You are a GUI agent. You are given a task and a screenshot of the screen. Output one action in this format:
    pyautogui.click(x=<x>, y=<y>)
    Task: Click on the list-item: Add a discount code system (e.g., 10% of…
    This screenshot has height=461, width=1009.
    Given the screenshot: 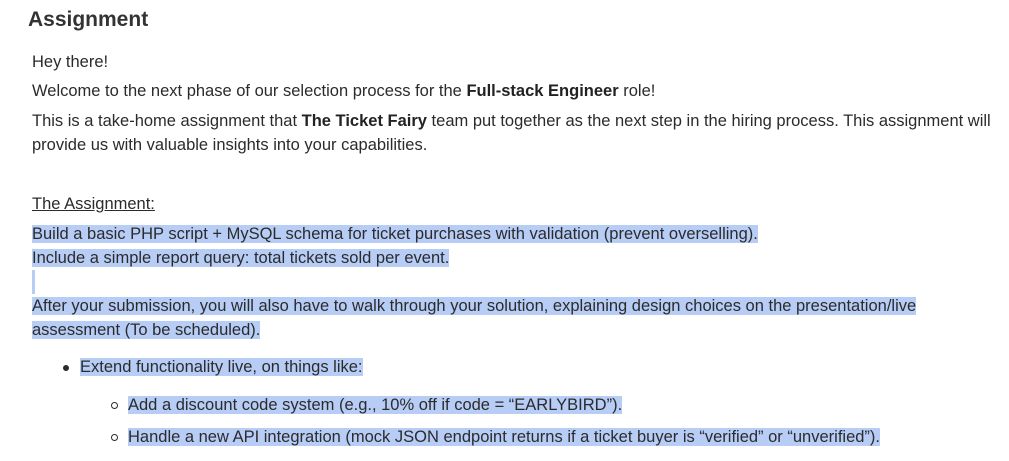 What is the action you would take?
    pyautogui.click(x=541, y=405)
    